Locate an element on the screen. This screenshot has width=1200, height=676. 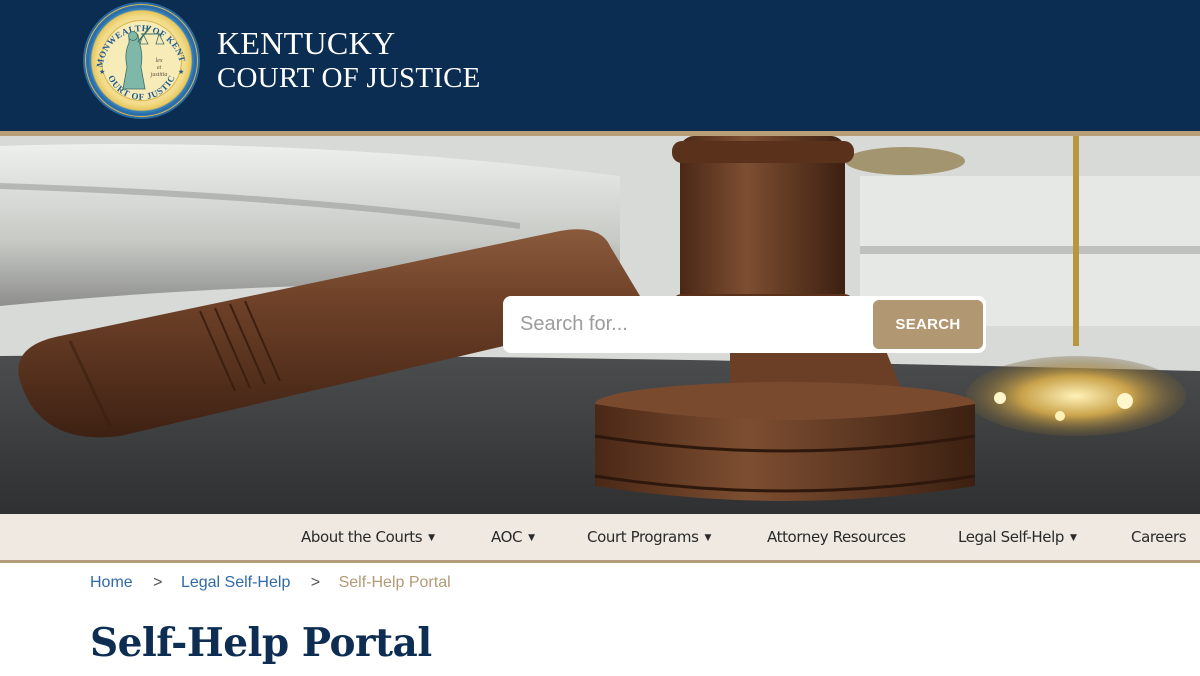
nav-item-aoc: AOC ▼ is located at coordinates (513, 537).